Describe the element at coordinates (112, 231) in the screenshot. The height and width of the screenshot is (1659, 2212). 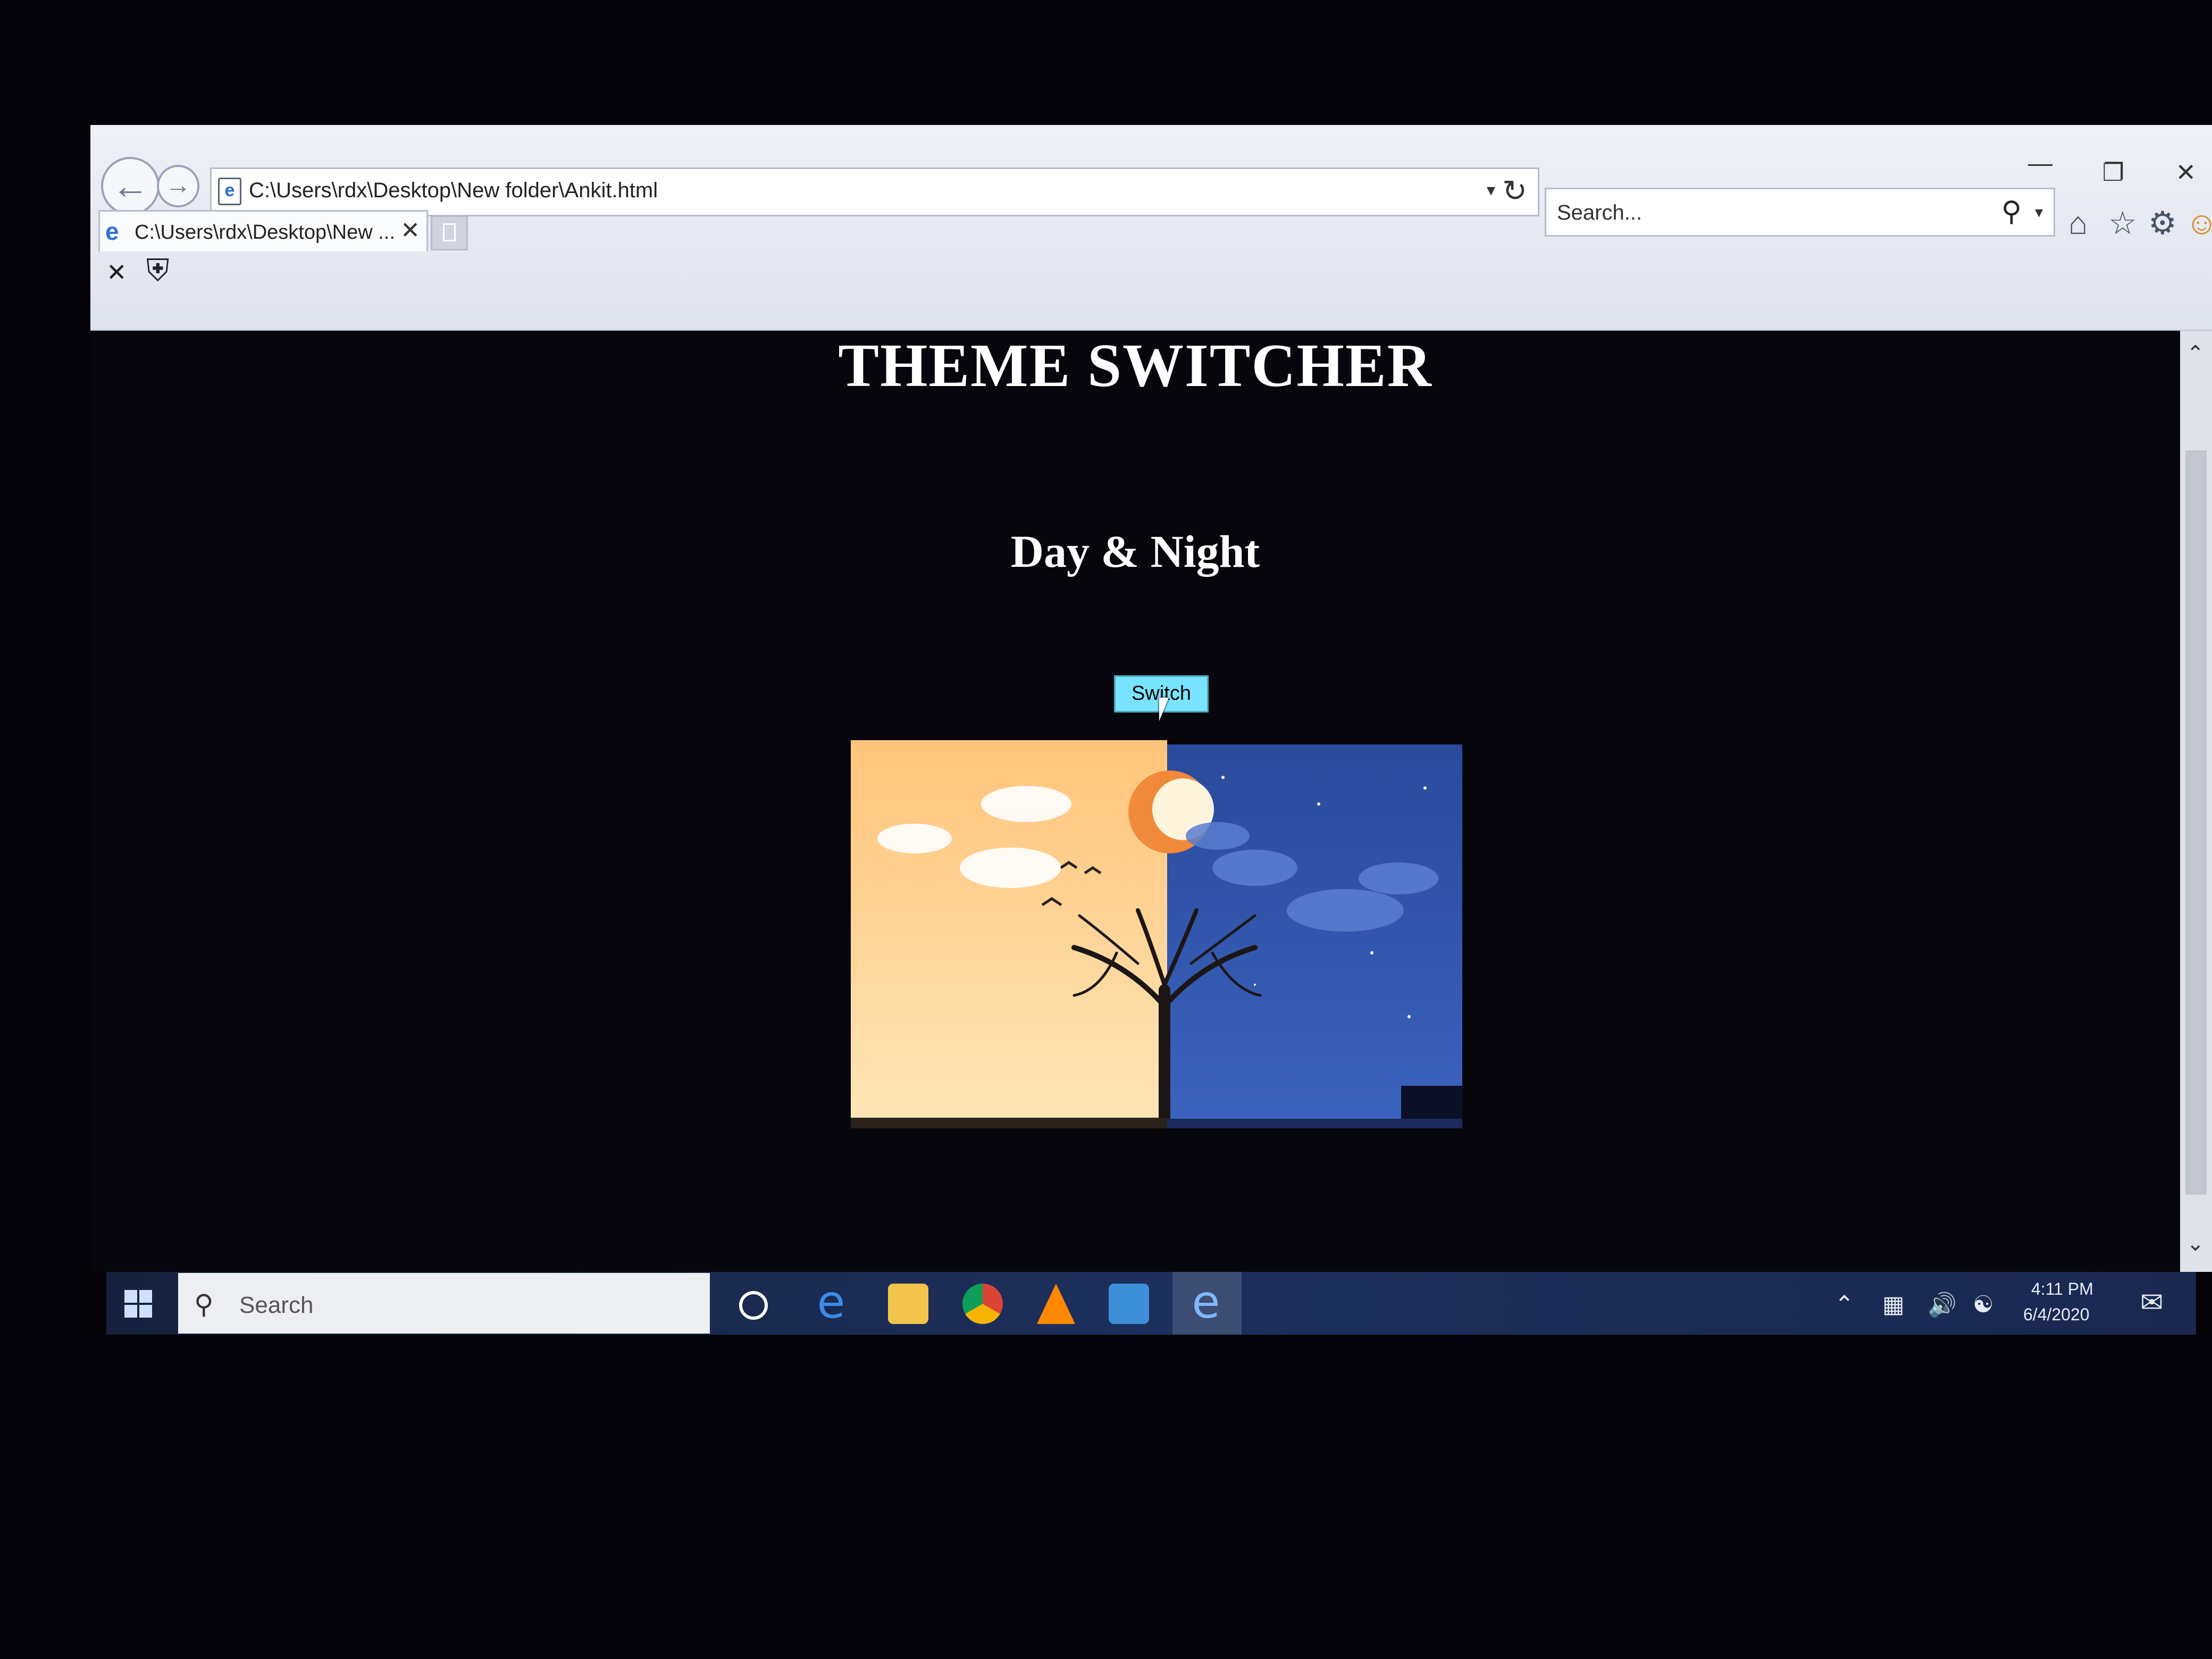
I see `ie-tab-icon: e` at that location.